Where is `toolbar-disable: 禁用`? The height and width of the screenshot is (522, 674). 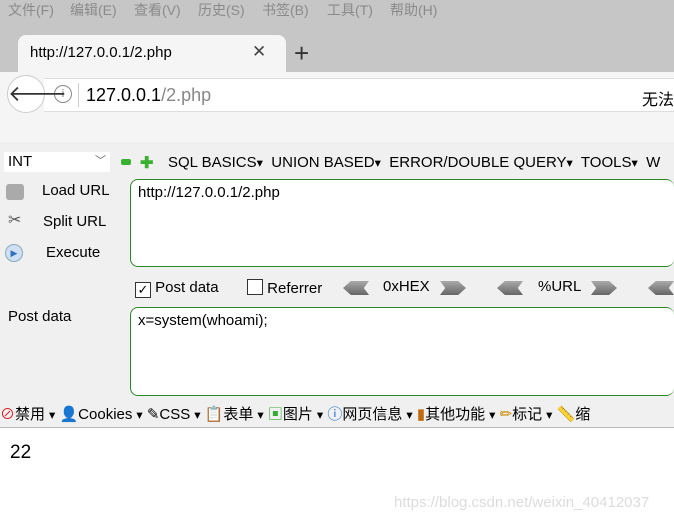
toolbar-disable: 禁用 is located at coordinates (30, 414).